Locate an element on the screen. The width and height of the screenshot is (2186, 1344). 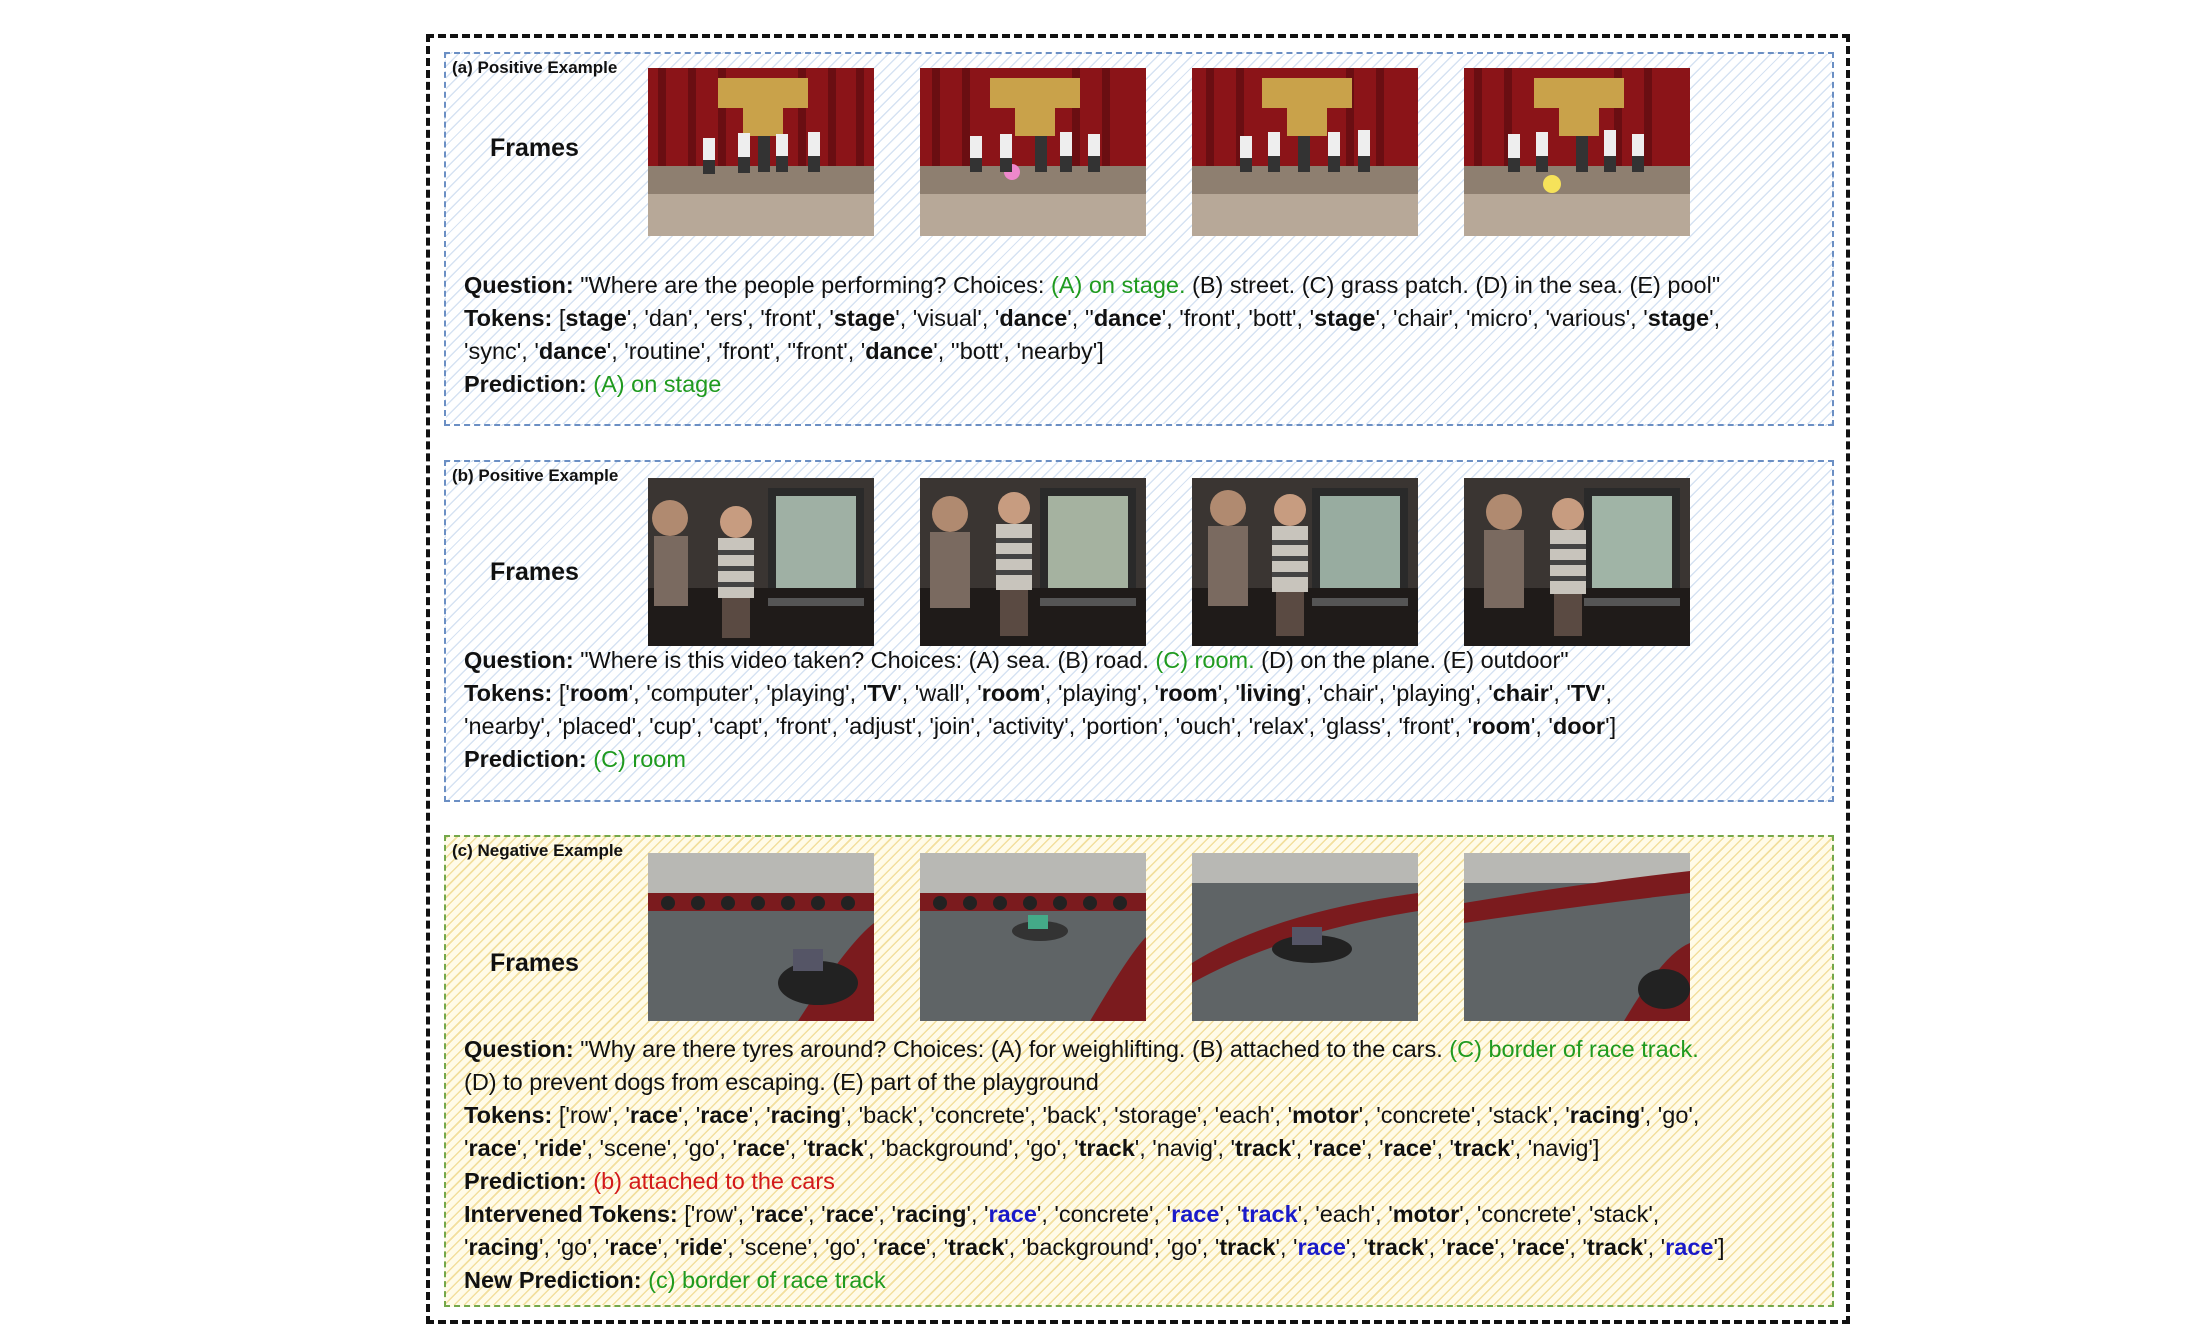
token-text: '] is located at coordinates (1719, 1247).